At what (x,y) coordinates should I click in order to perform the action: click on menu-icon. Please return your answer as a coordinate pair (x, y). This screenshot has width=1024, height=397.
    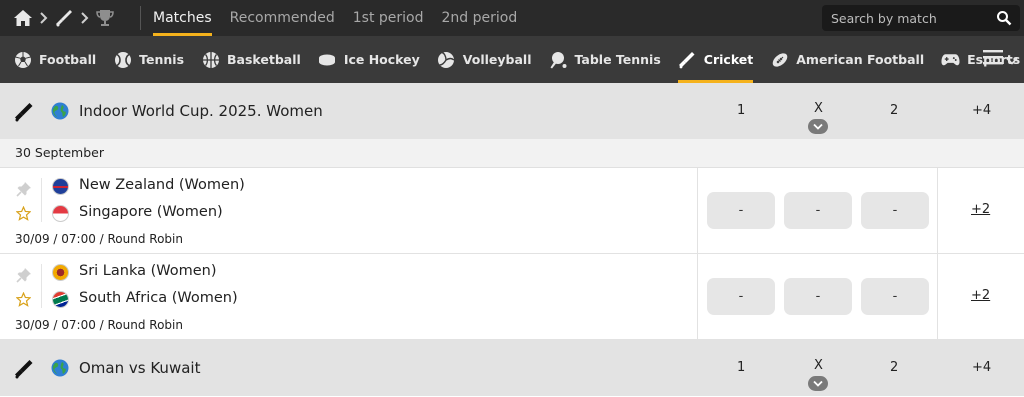
    Looking at the image, I should click on (993, 59).